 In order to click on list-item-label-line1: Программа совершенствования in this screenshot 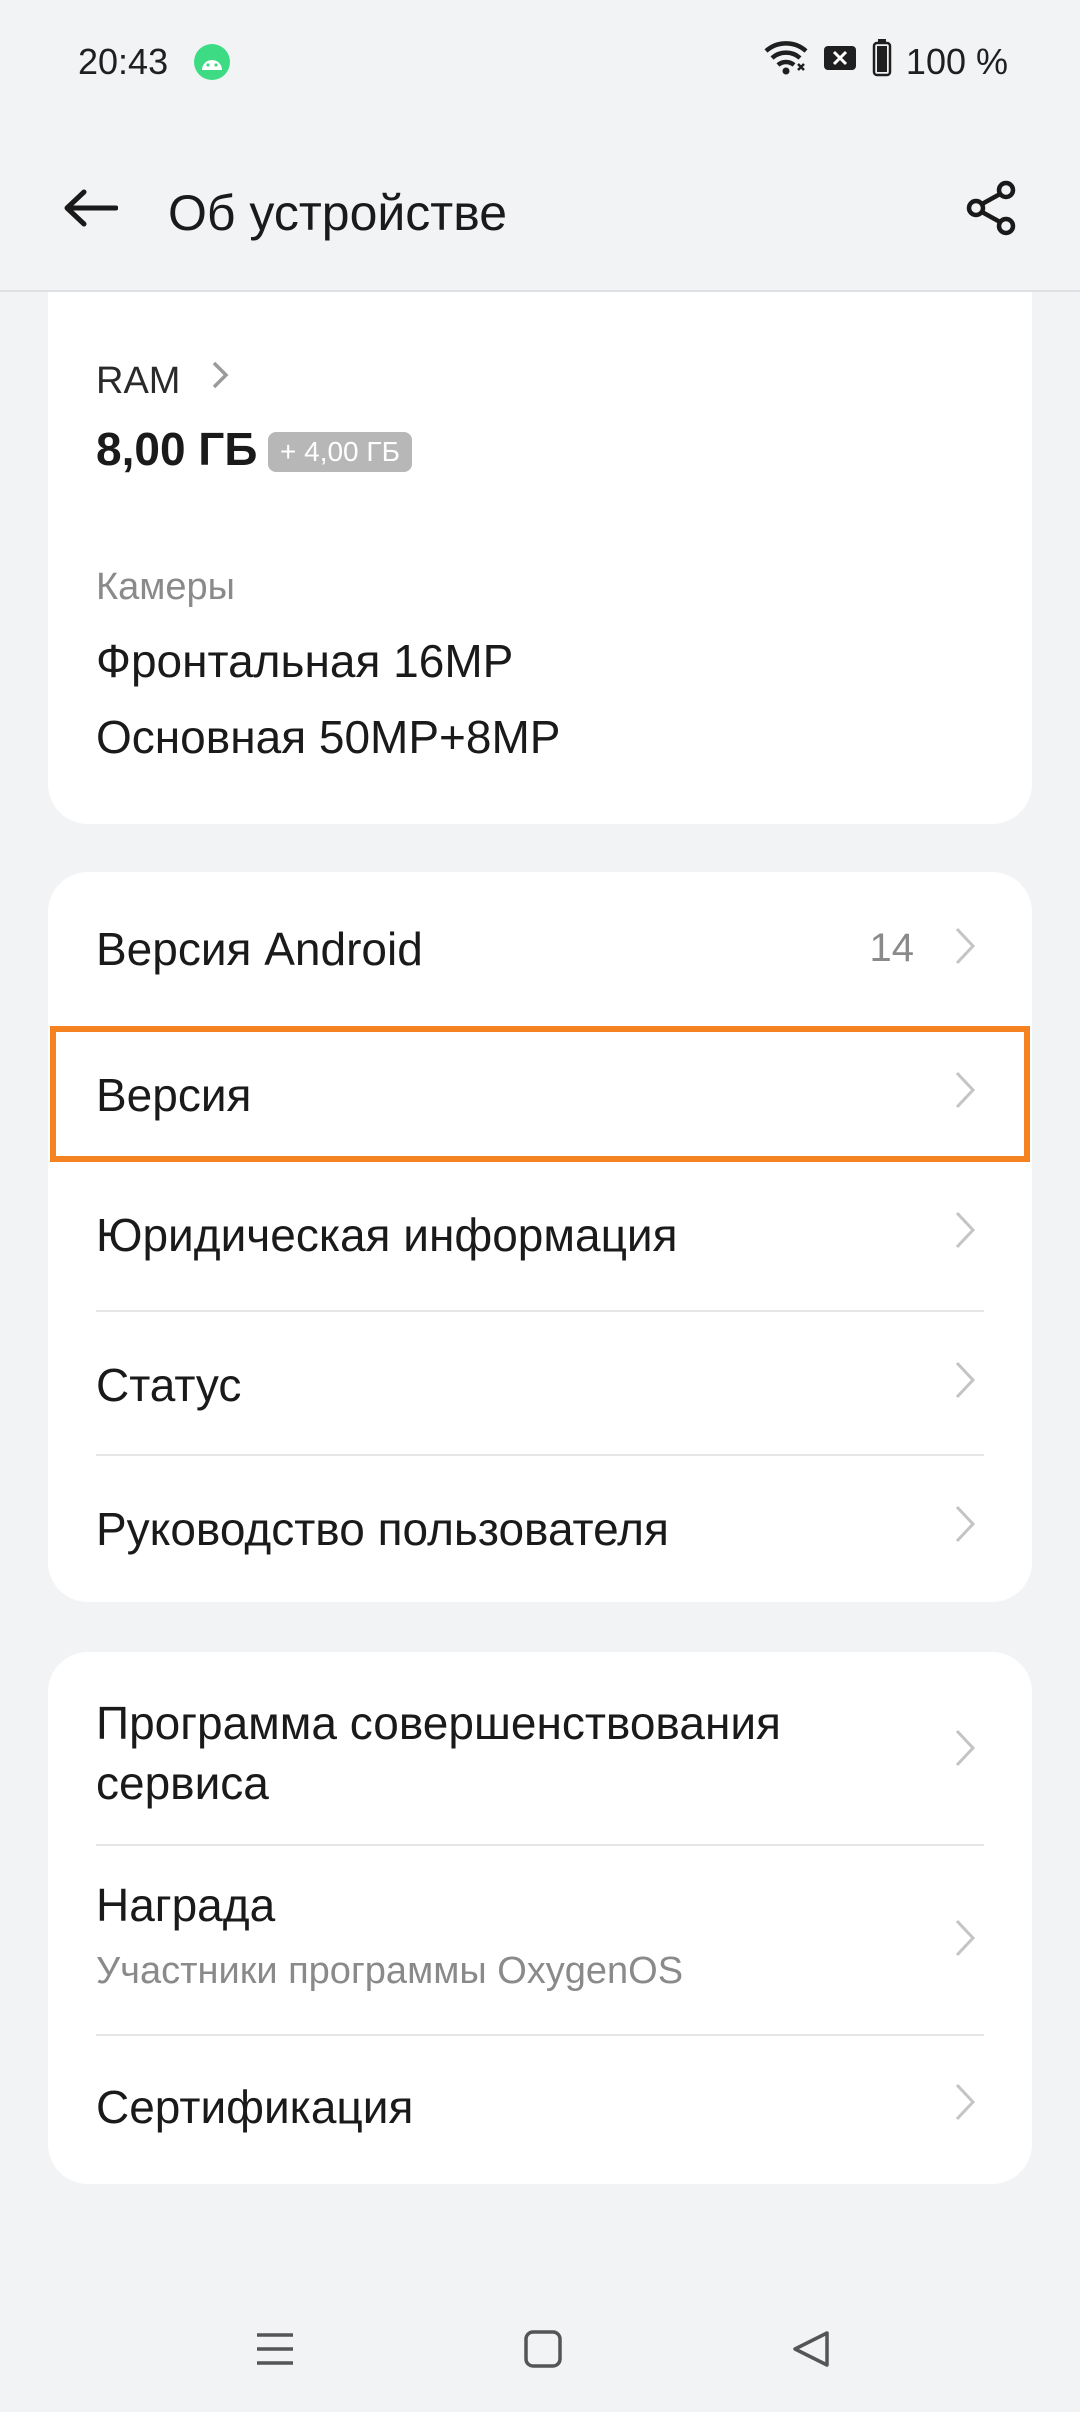, I will do `click(438, 1723)`.